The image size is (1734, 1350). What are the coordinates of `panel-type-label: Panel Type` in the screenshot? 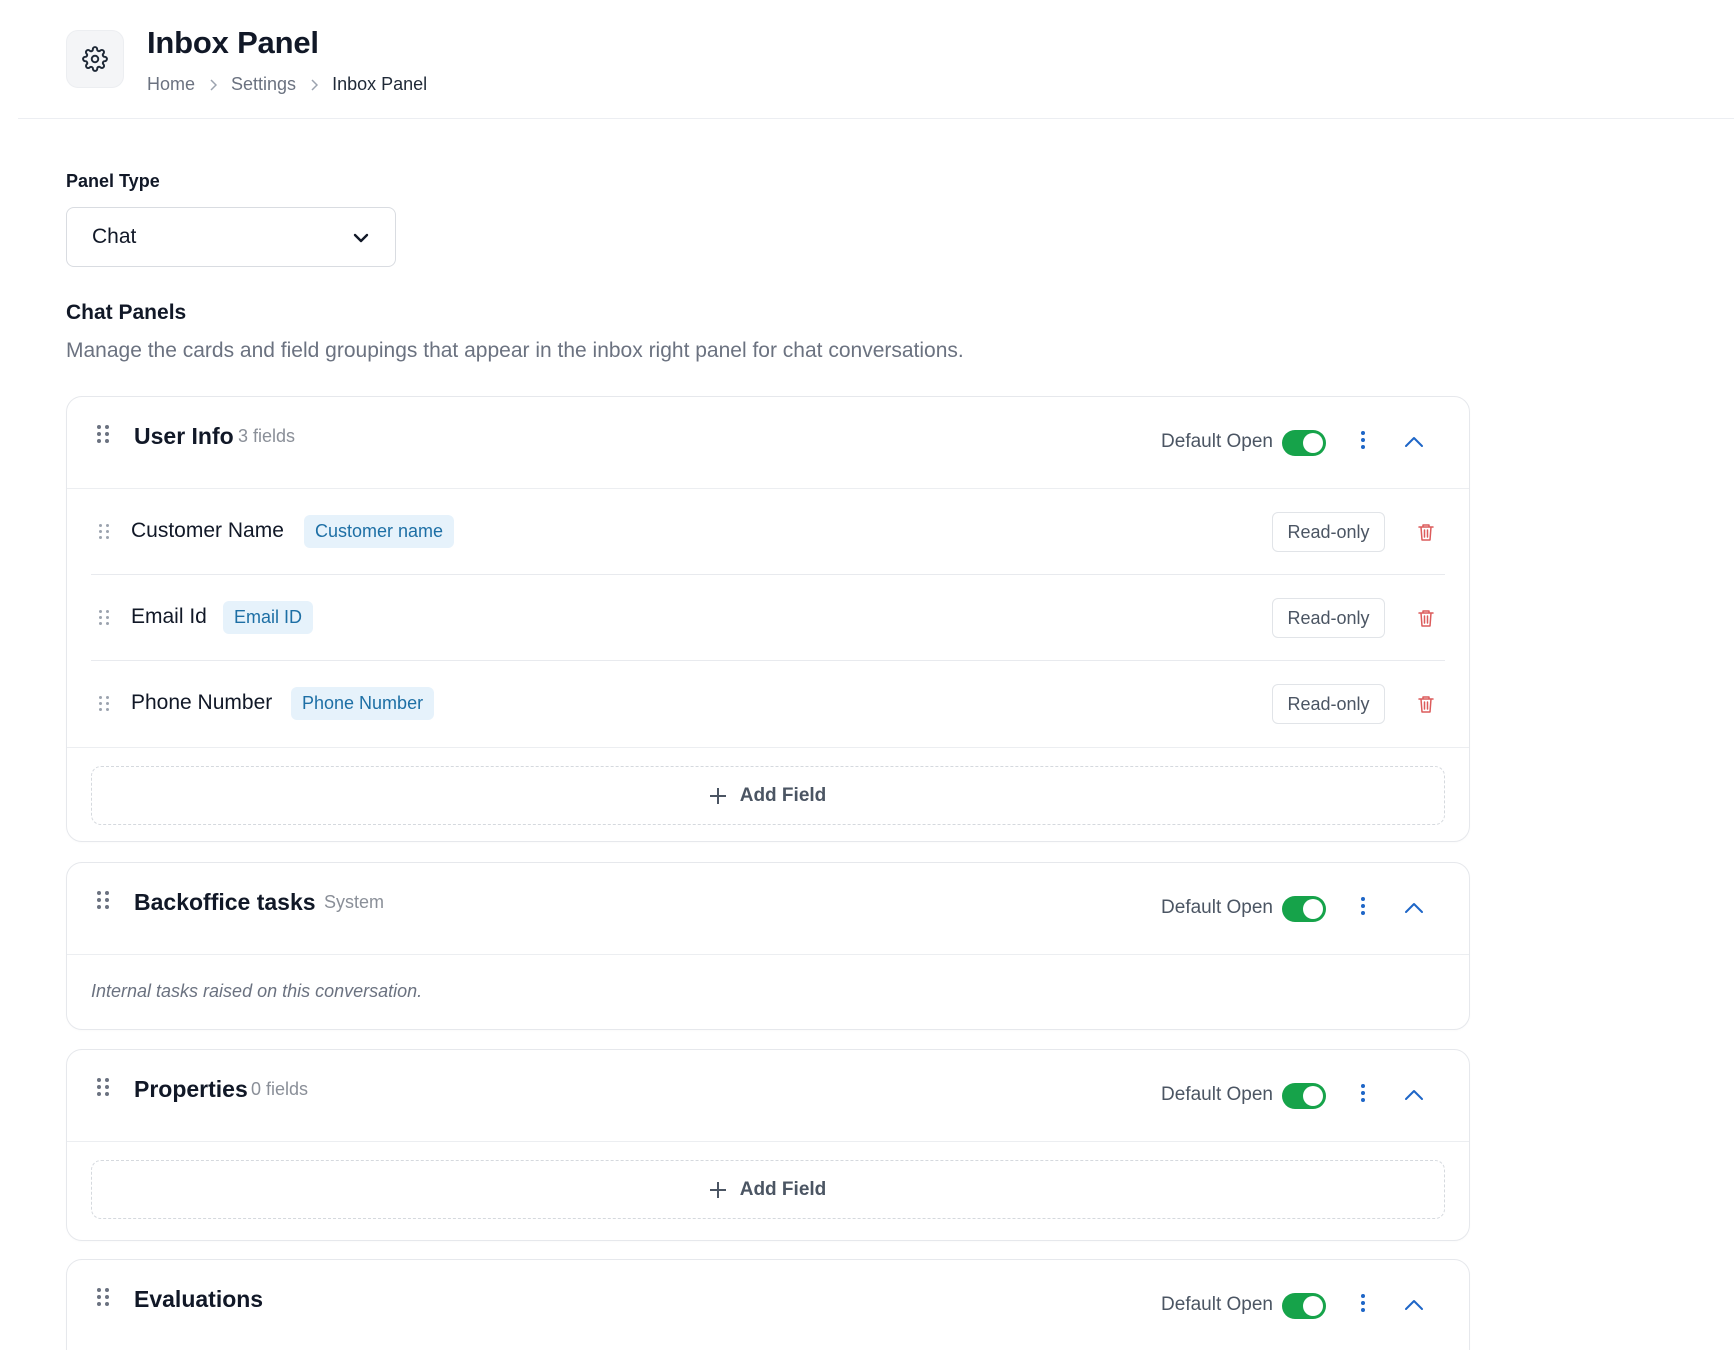 It's located at (113, 181).